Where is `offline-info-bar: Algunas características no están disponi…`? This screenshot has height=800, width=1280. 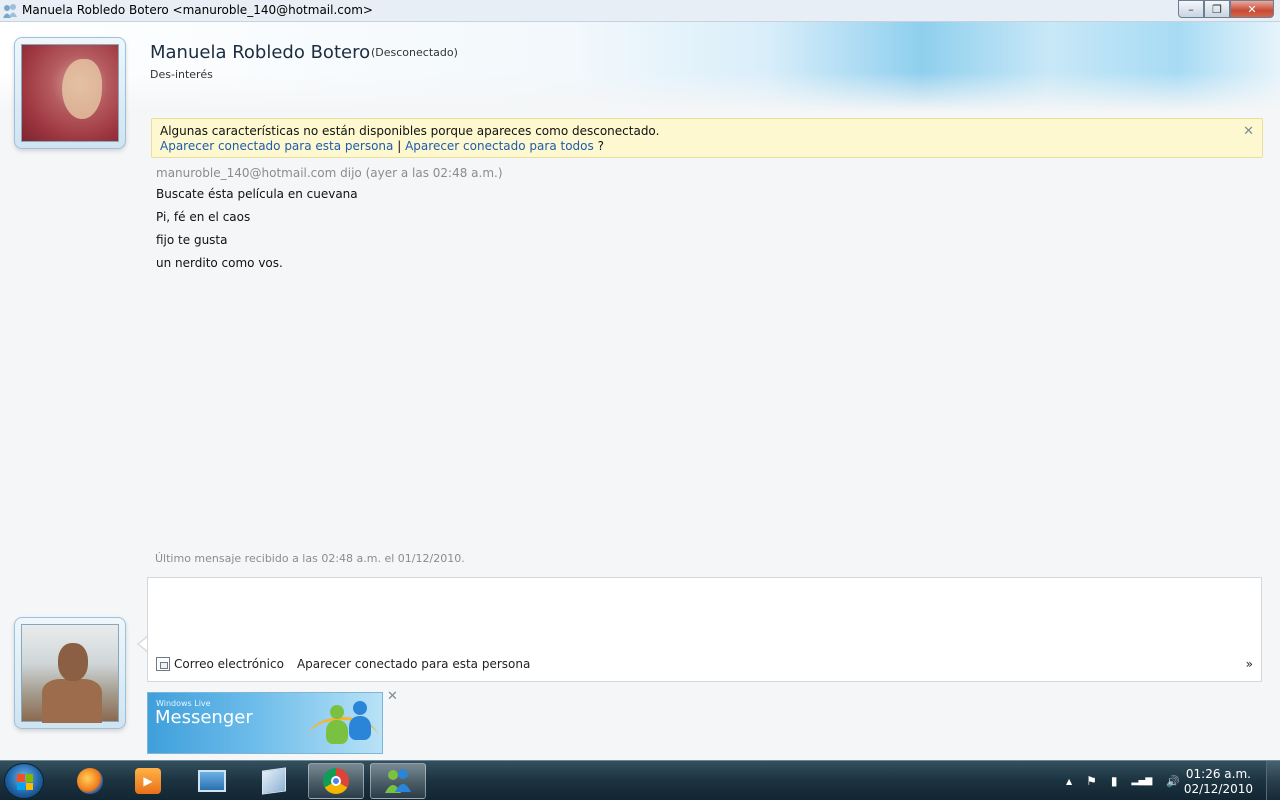
offline-info-bar: Algunas características no están disponi… is located at coordinates (707, 138).